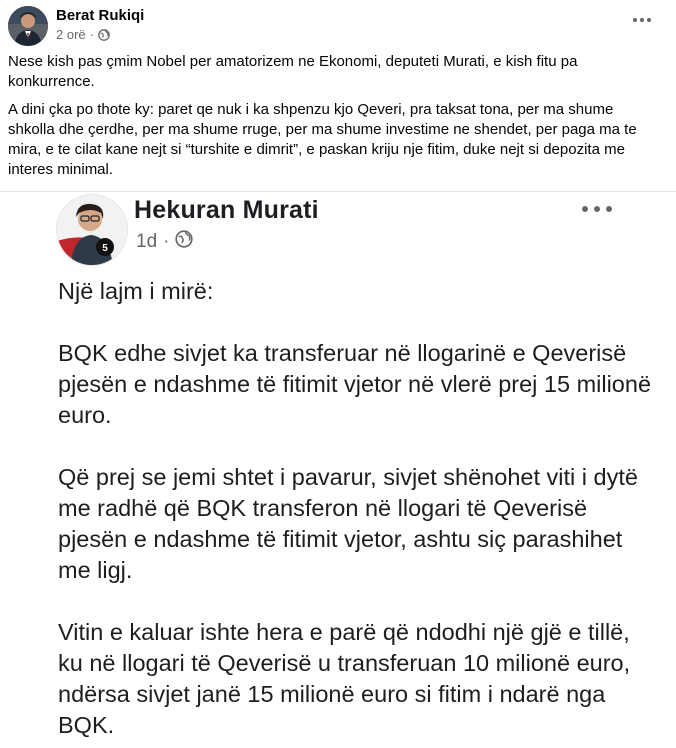  I want to click on post-header: Berat Rukiqi 2 orë ·, so click(338, 26).